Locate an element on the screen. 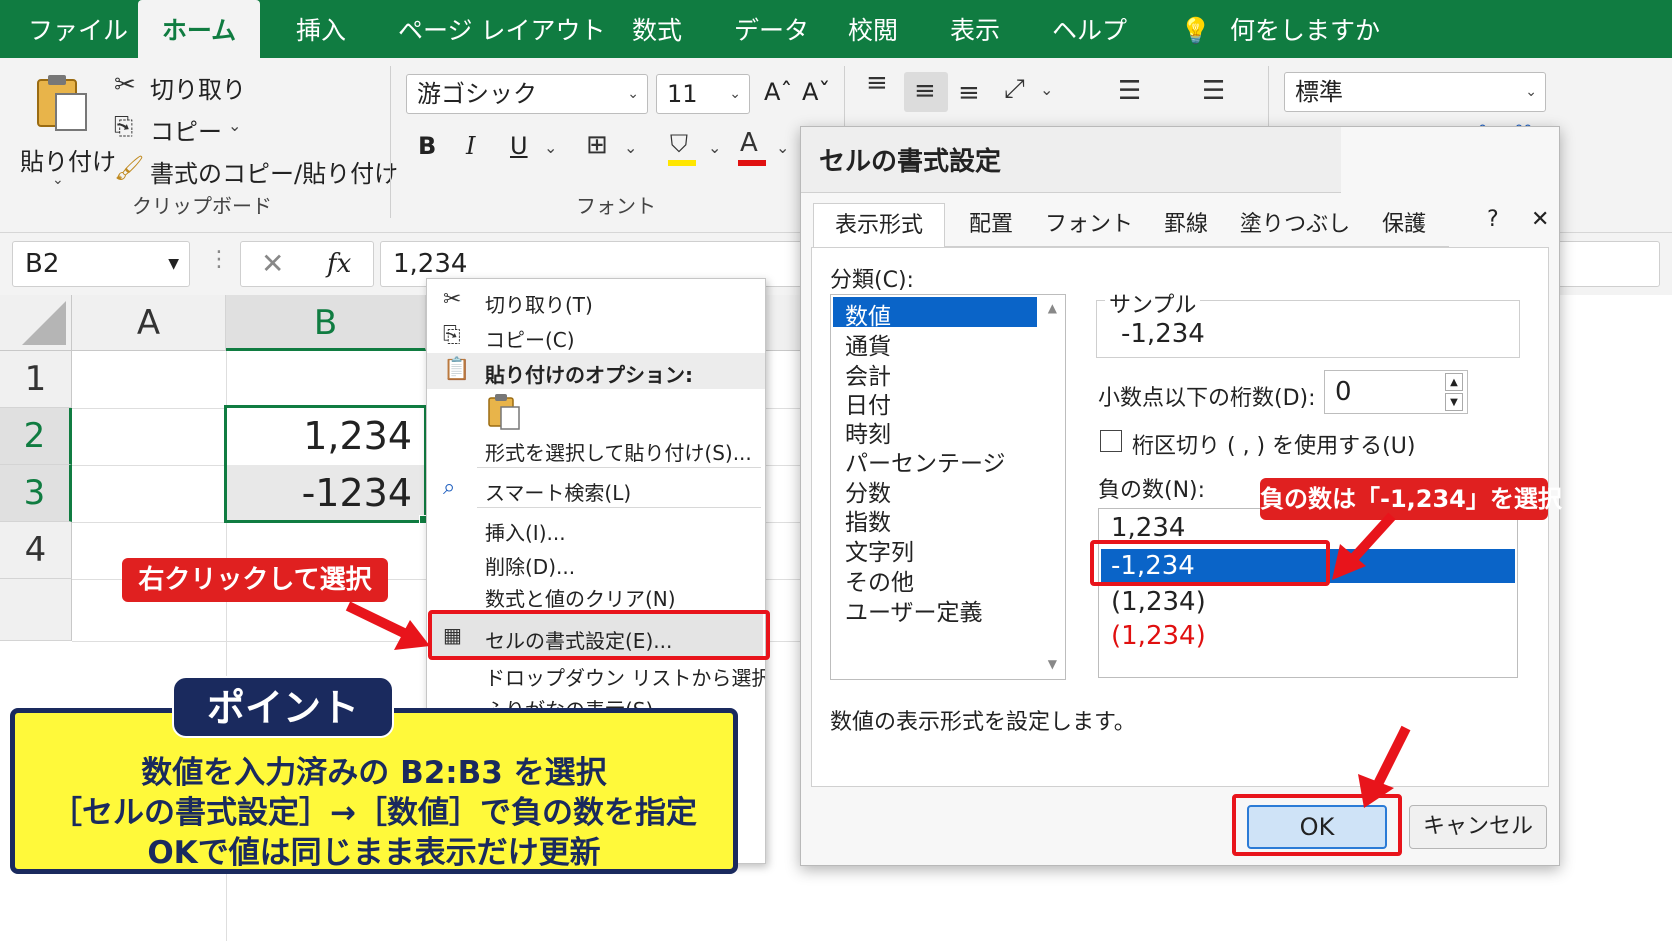  tab-number: 表示形式 is located at coordinates (879, 226).